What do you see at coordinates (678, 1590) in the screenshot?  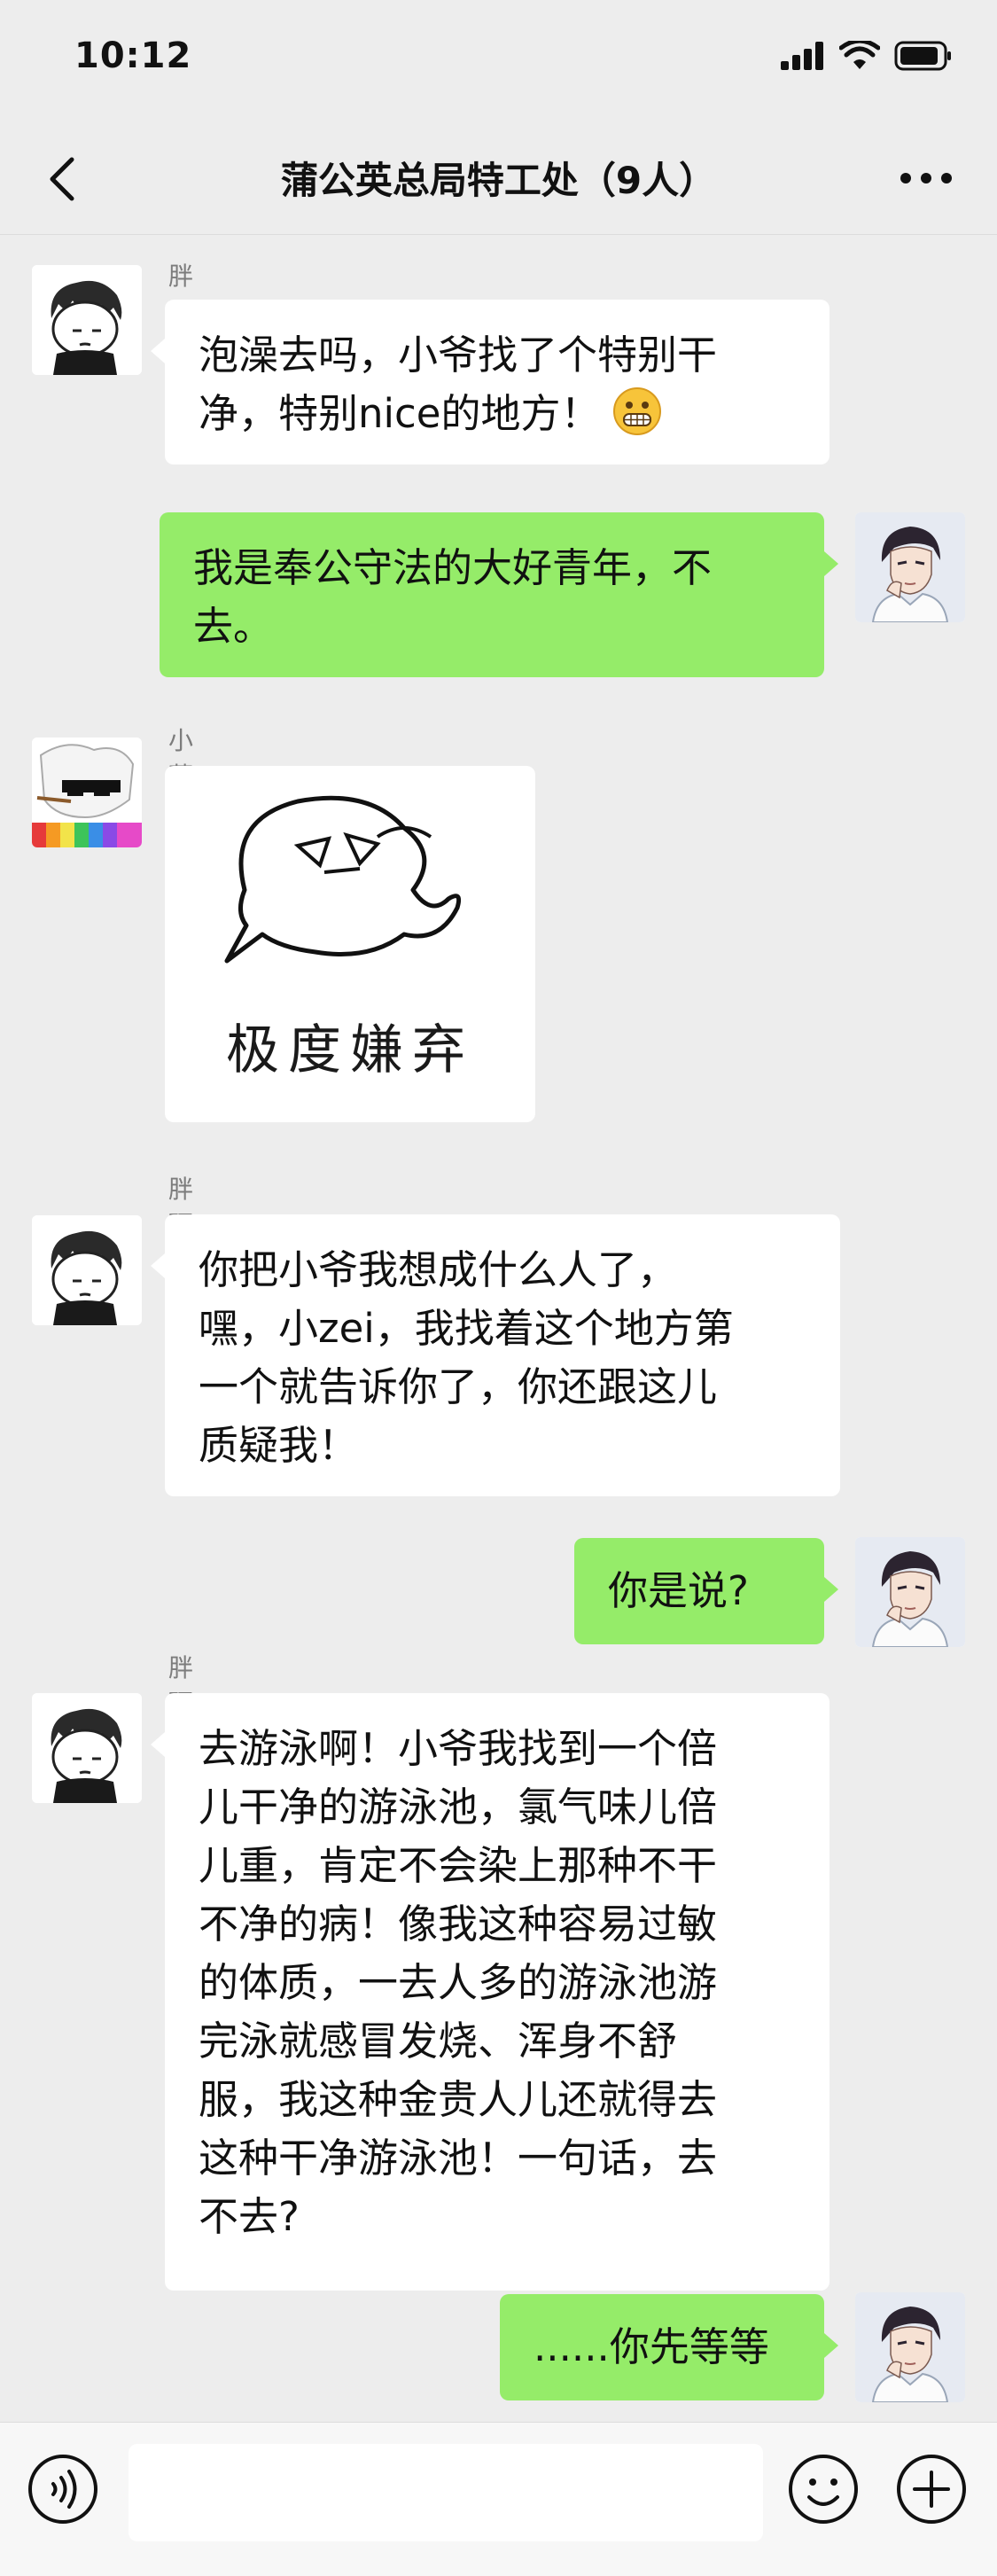 I see `message-line: 你是说?` at bounding box center [678, 1590].